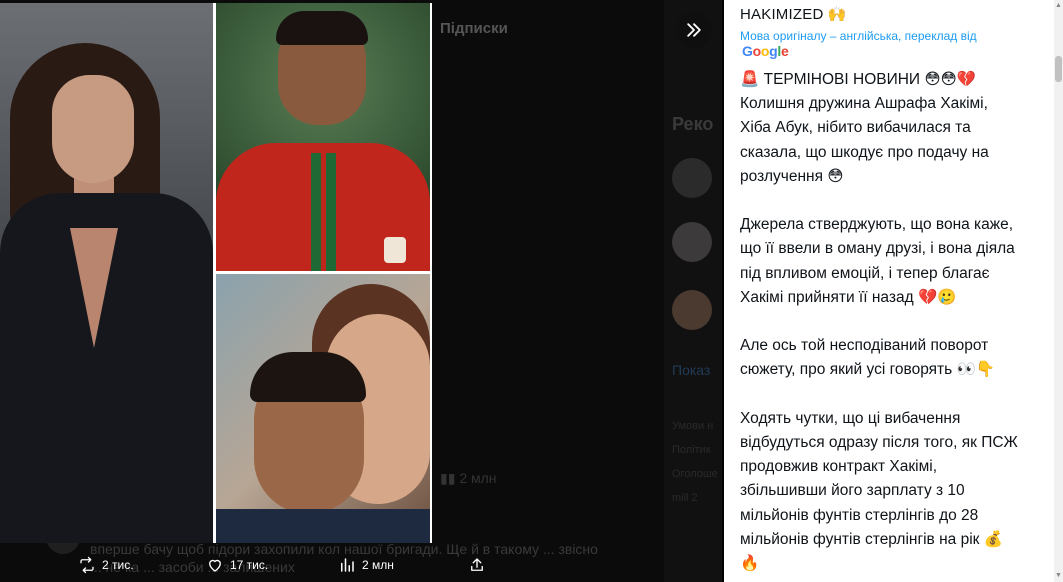 The width and height of the screenshot is (1063, 582). I want to click on double-chevron-right-icon, so click(694, 30).